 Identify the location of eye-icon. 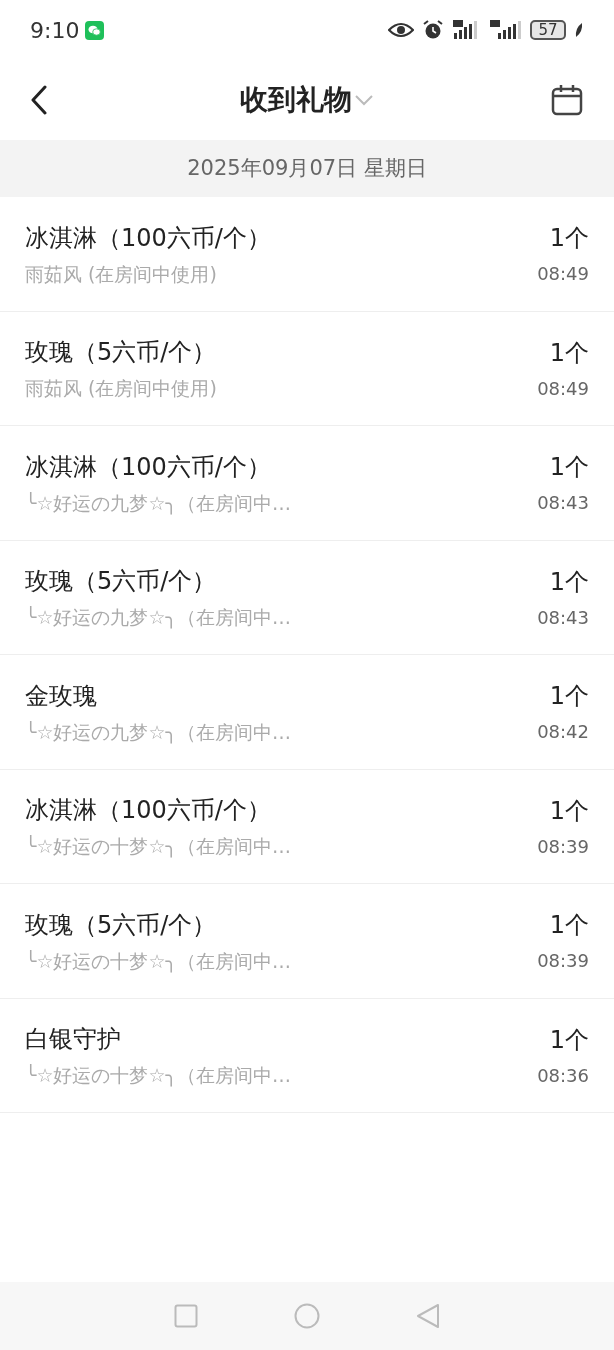
(401, 30).